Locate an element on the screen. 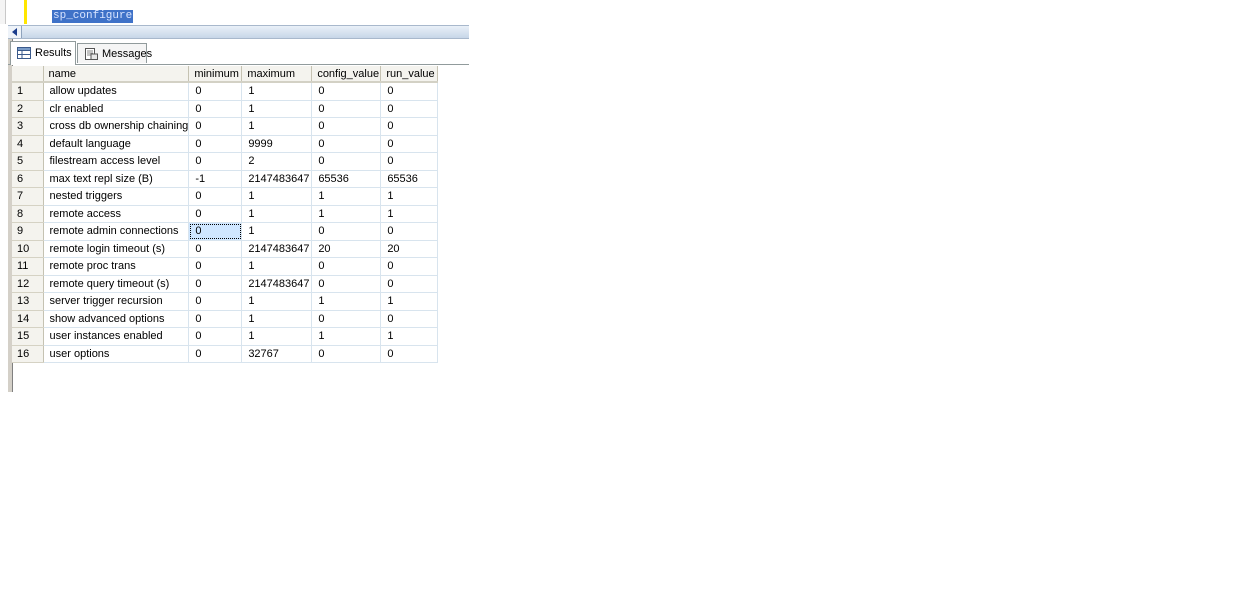  table-row: 12 remote query timeout (s) 0 2147483647 0 0 is located at coordinates (225, 284).